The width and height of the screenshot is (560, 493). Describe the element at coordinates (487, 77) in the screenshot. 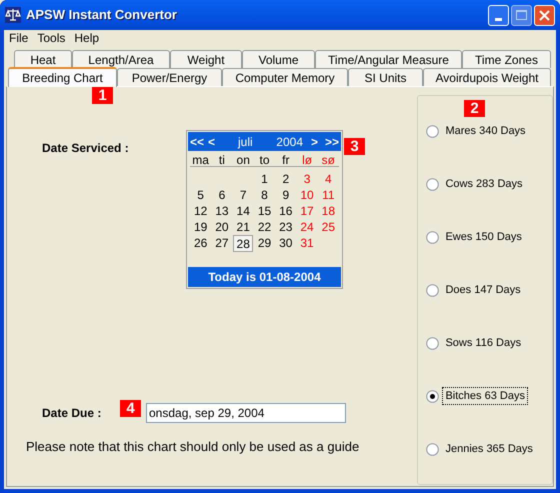

I see `tab: Avoirdupois Weight` at that location.